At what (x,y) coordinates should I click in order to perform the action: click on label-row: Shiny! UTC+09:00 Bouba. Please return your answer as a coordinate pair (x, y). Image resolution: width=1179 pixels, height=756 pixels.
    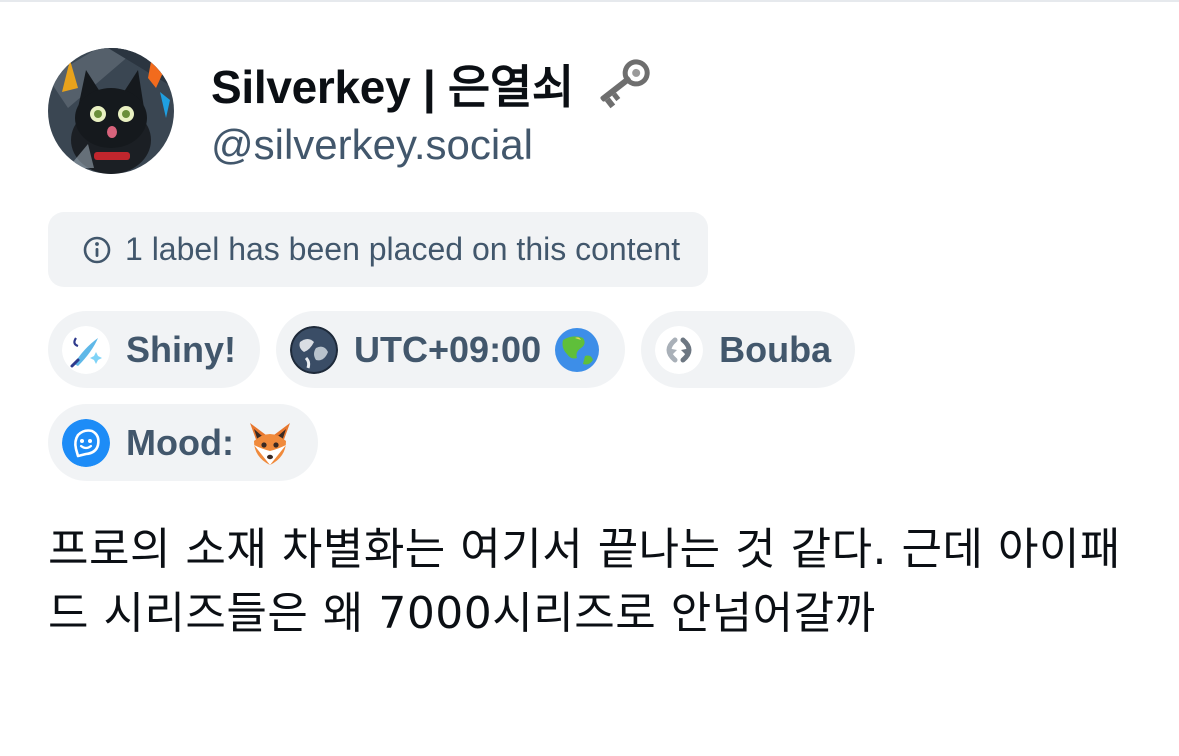
    Looking at the image, I should click on (548, 349).